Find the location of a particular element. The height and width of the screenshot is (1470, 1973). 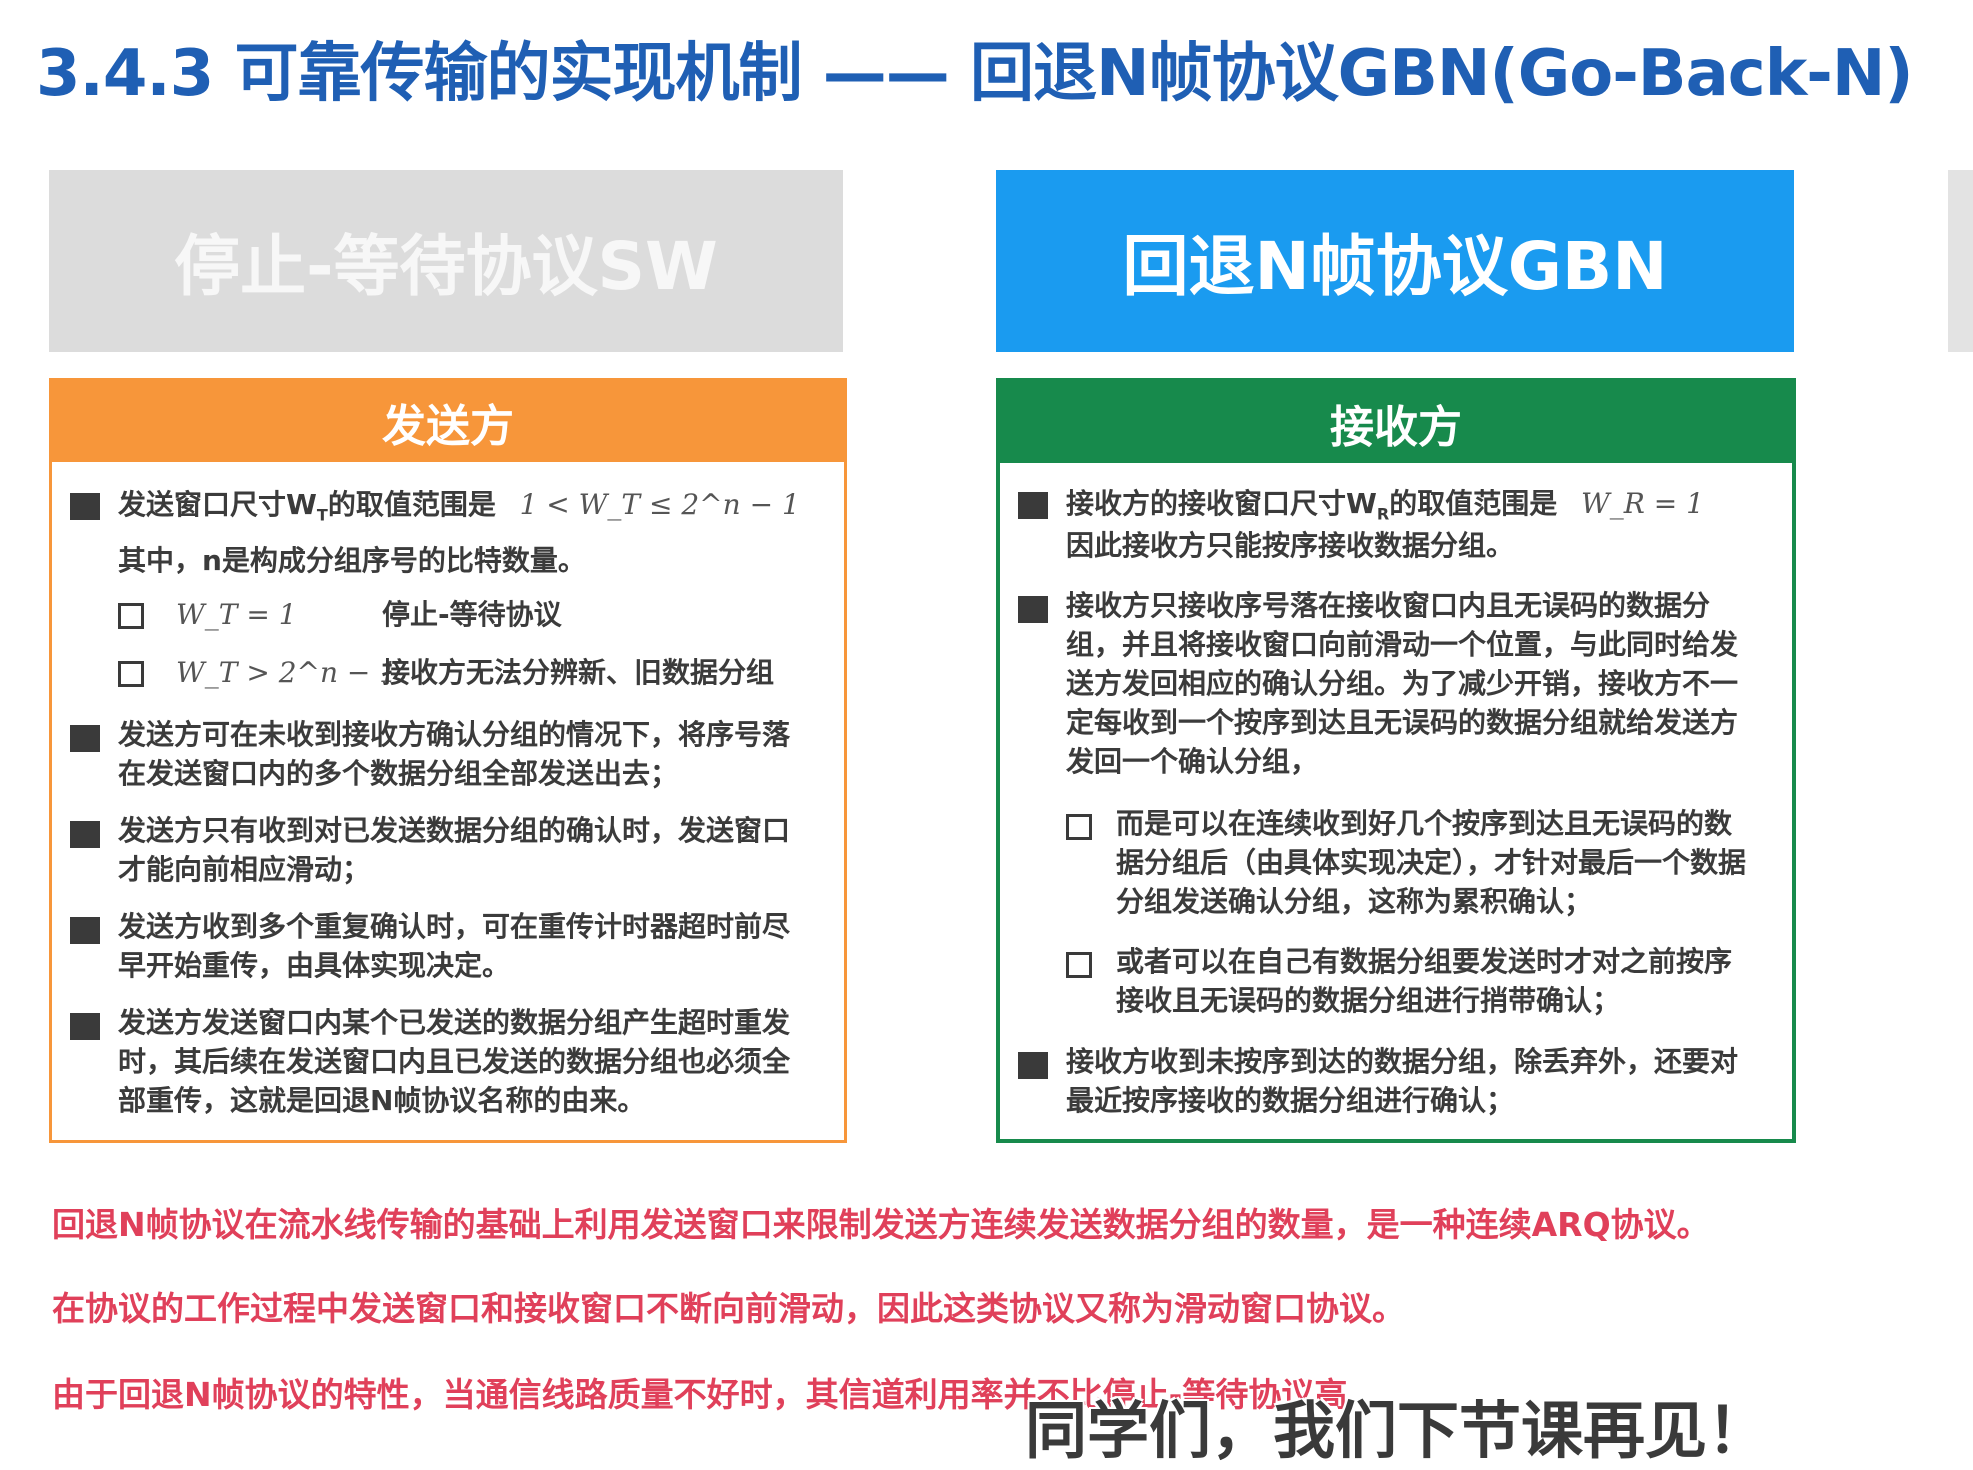

receiver-window-formula: W_R = 1 is located at coordinates (1642, 503).